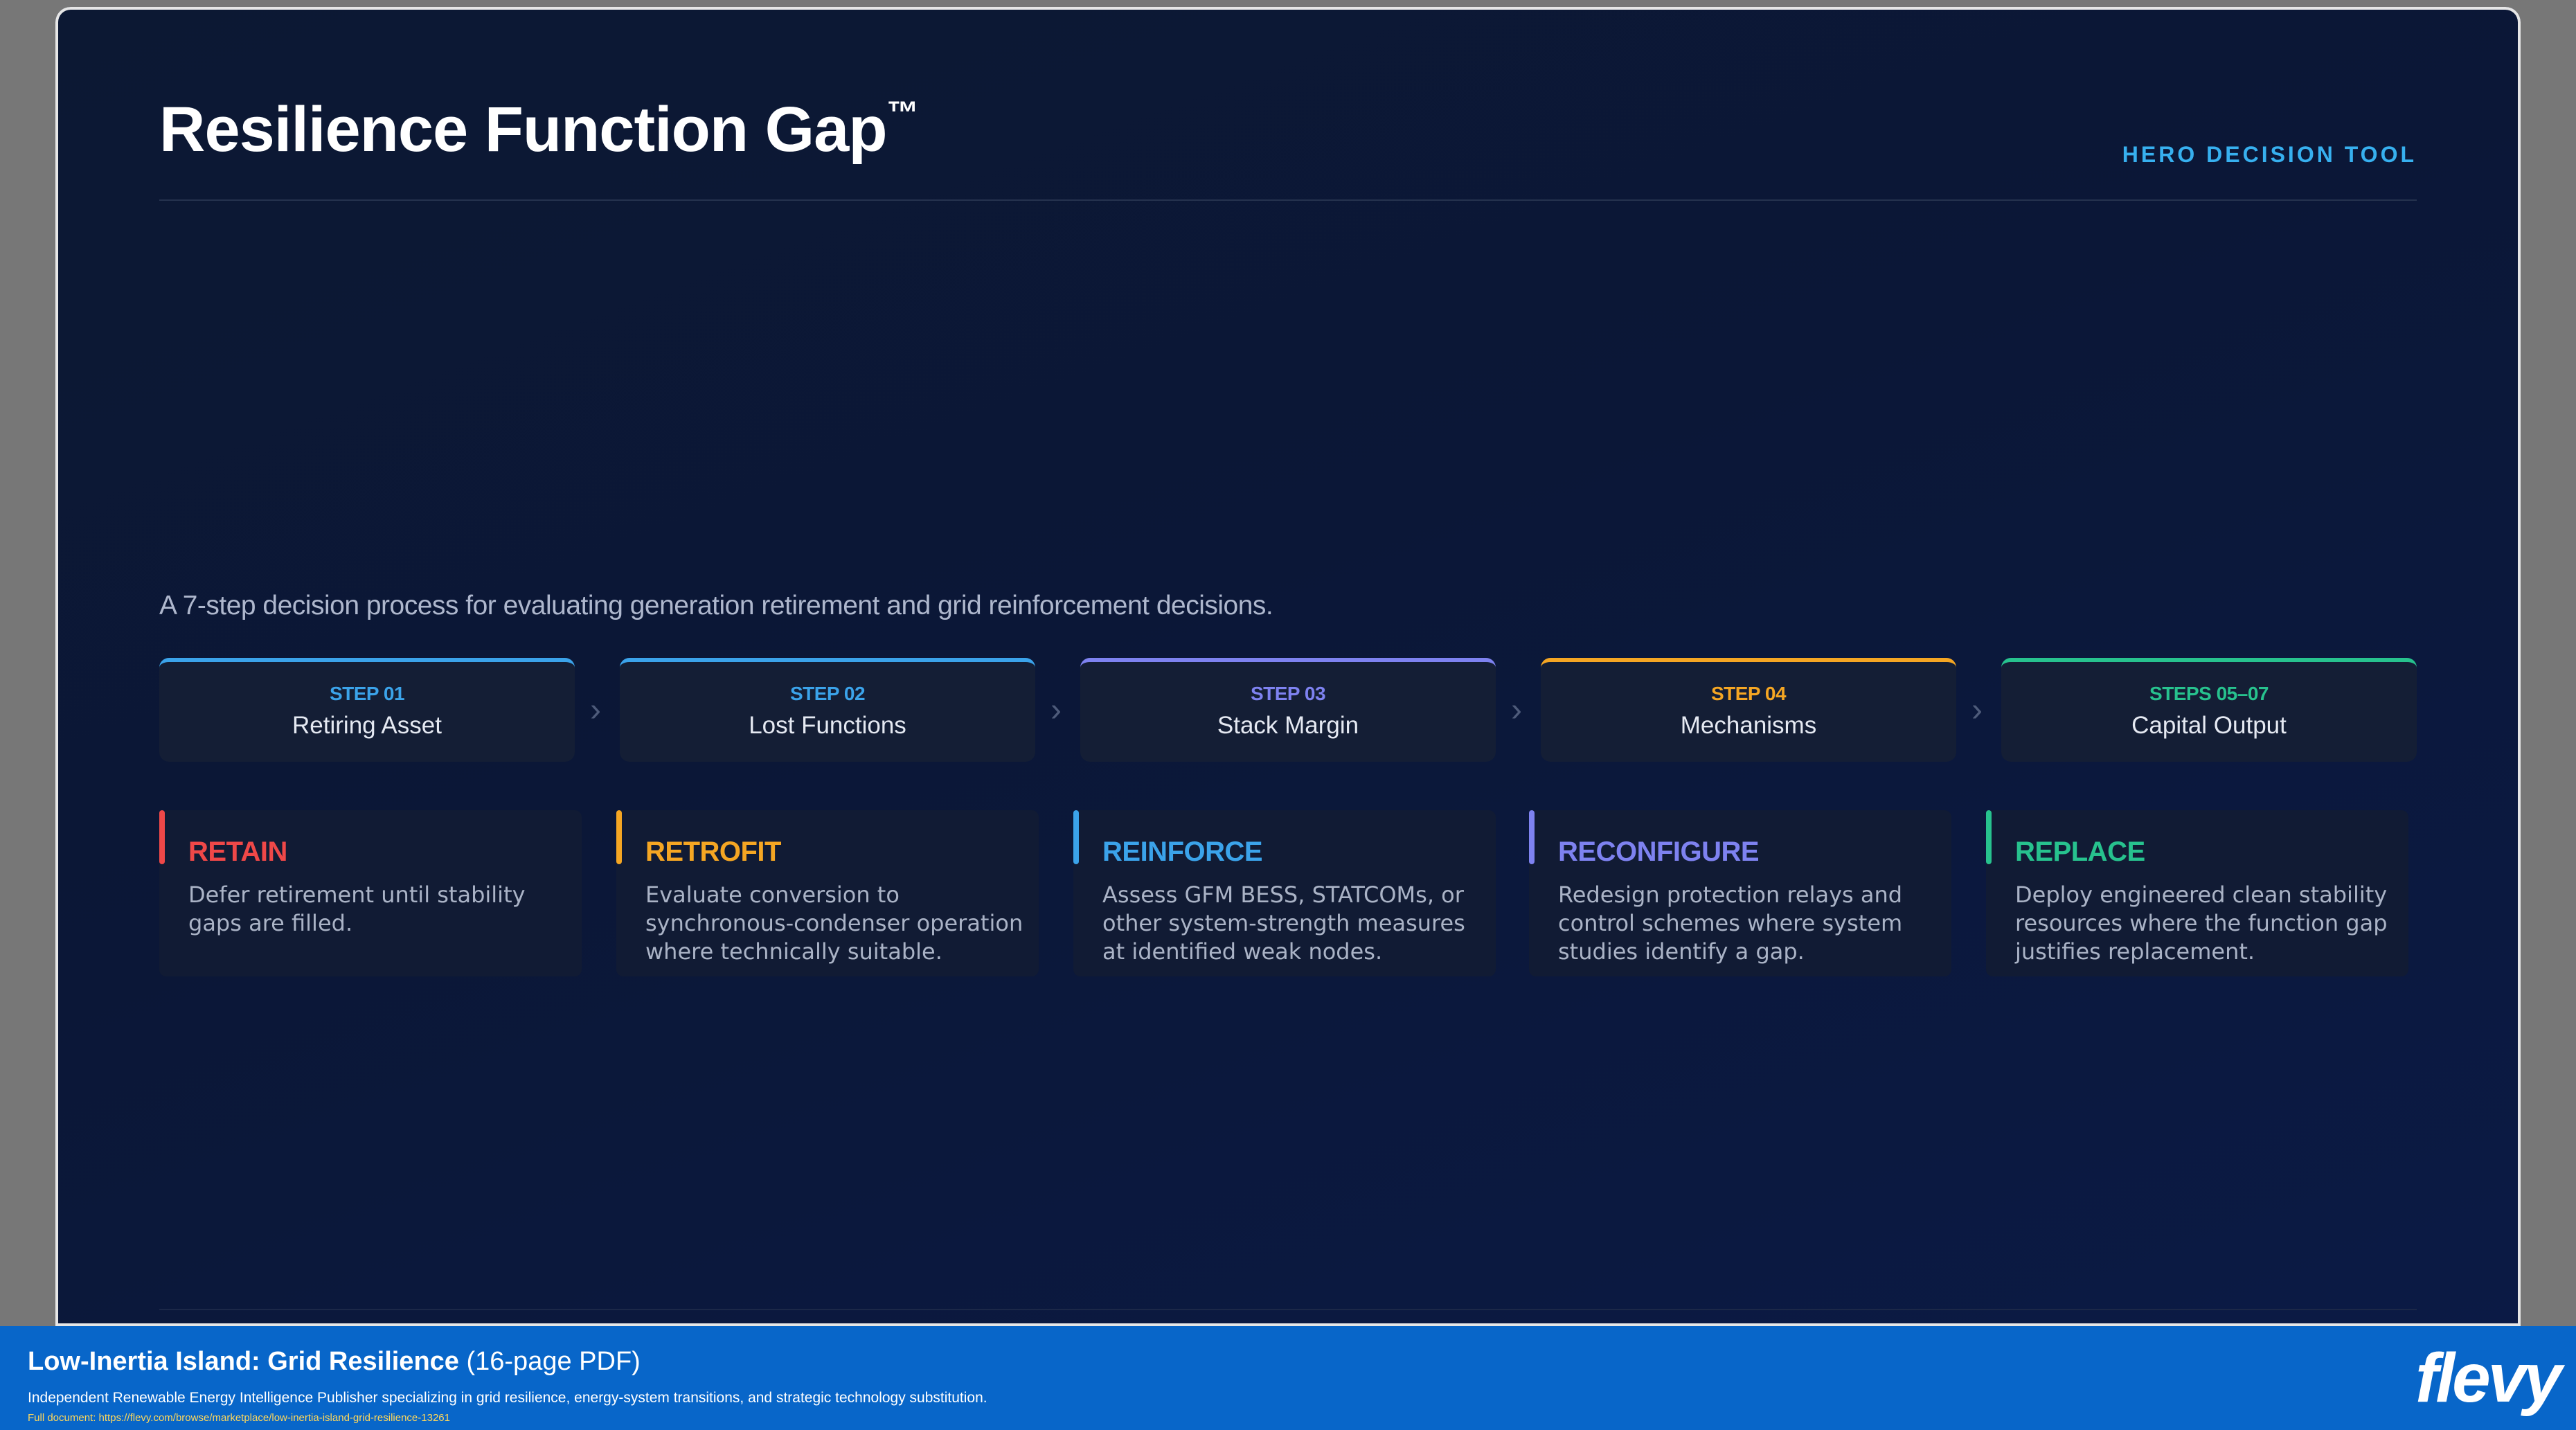 This screenshot has width=2576, height=1430. What do you see at coordinates (827, 725) in the screenshot?
I see `step-name: Lost Functions` at bounding box center [827, 725].